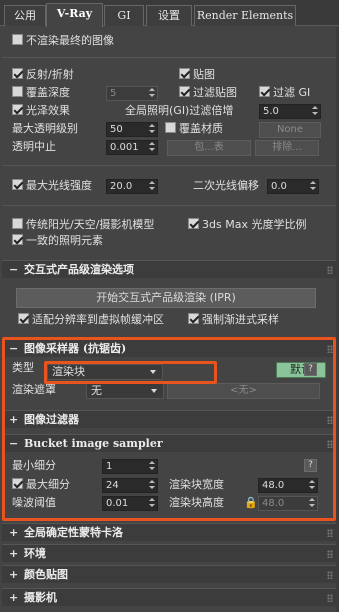 The image size is (339, 612). Describe the element at coordinates (132, 147) in the screenshot. I see `transp-cutoff-spinner: 0.001` at that location.